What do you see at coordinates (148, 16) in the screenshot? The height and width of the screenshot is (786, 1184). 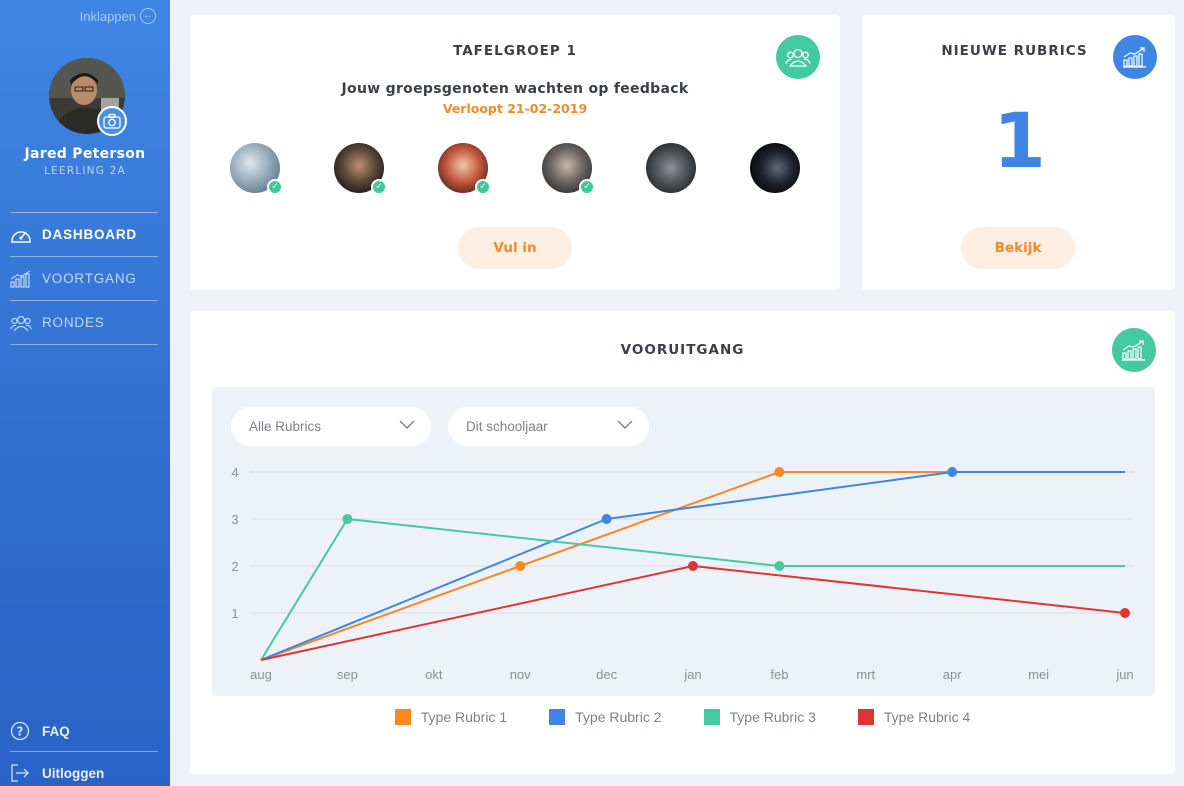 I see `arrow-left-icon: ←` at bounding box center [148, 16].